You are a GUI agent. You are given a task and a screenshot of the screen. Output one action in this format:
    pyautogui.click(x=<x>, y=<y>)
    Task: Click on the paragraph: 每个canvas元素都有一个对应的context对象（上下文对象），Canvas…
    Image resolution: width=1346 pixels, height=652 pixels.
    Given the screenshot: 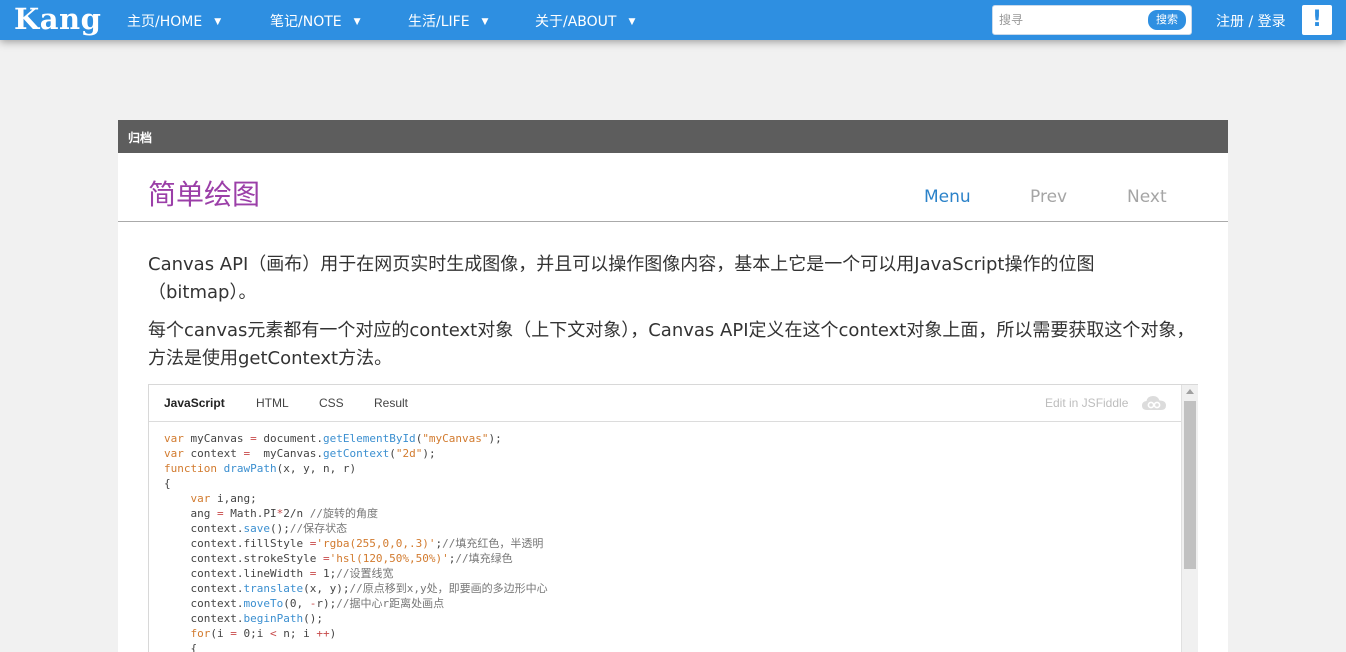 What is the action you would take?
    pyautogui.click(x=671, y=344)
    